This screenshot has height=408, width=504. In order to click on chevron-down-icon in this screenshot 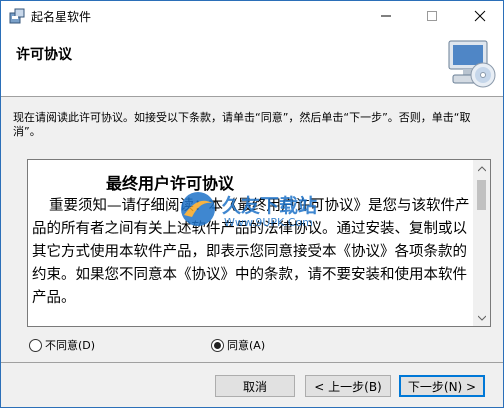, I will do `click(481, 318)`.